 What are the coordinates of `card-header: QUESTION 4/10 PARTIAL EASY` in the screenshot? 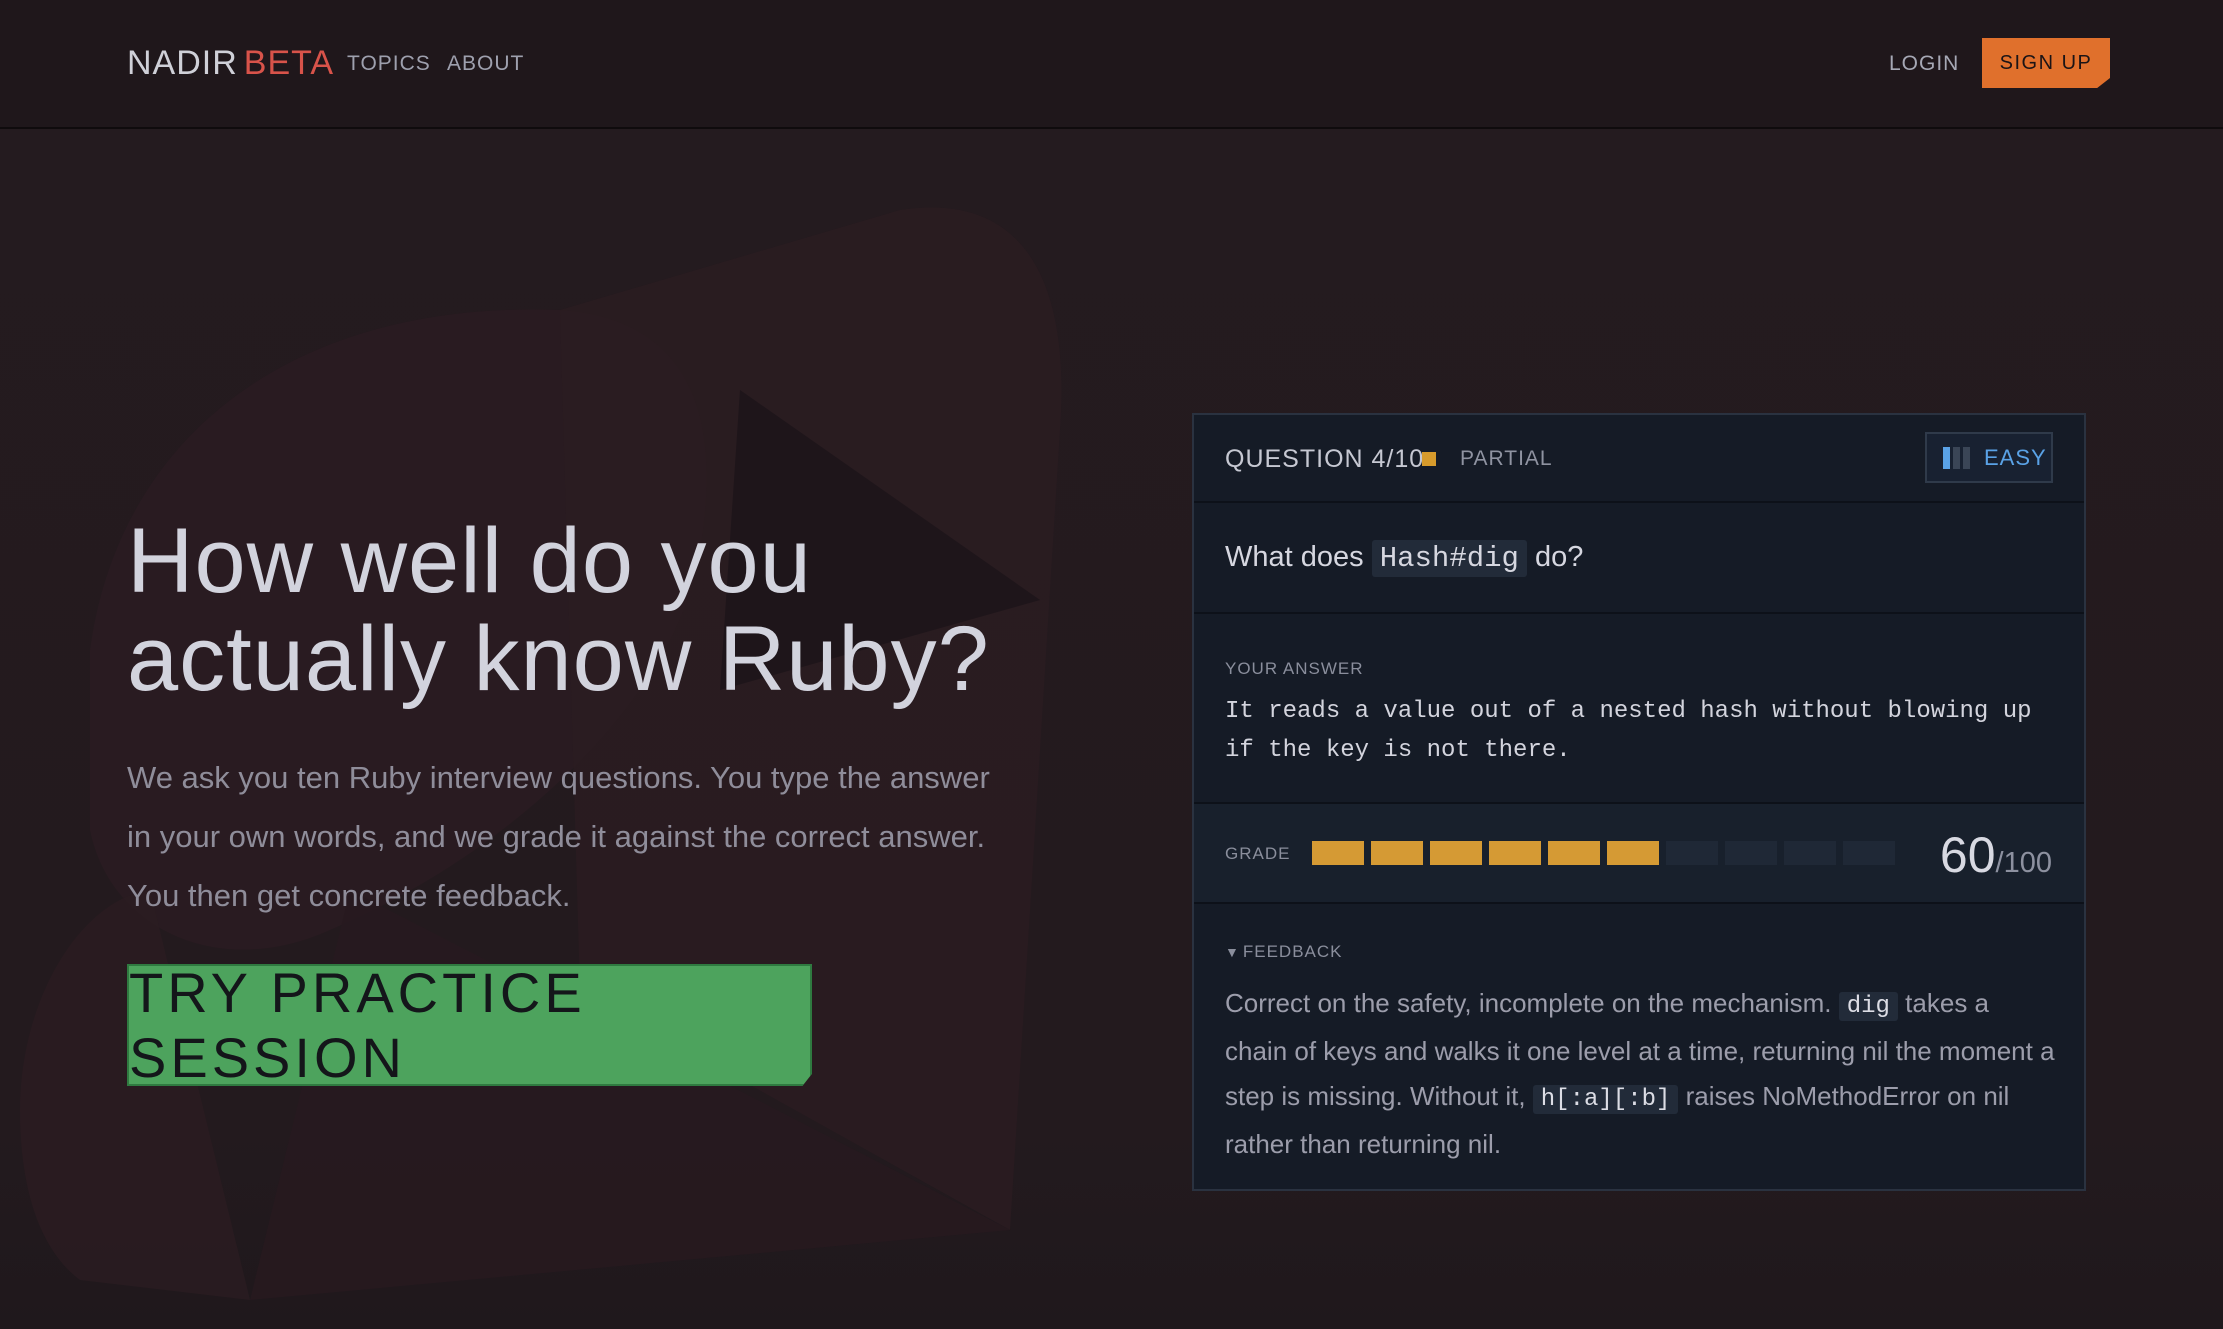 It's located at (1639, 459).